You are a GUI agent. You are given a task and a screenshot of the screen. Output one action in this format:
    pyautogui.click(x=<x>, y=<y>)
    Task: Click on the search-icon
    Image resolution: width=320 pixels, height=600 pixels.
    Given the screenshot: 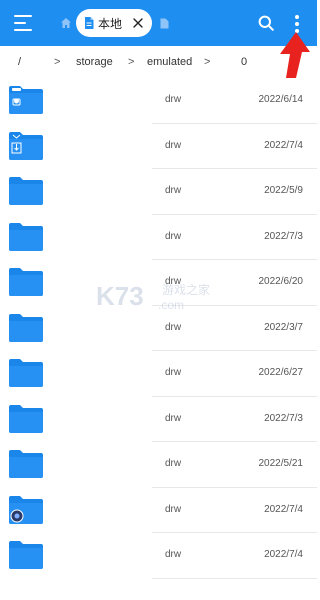 What is the action you would take?
    pyautogui.click(x=266, y=23)
    